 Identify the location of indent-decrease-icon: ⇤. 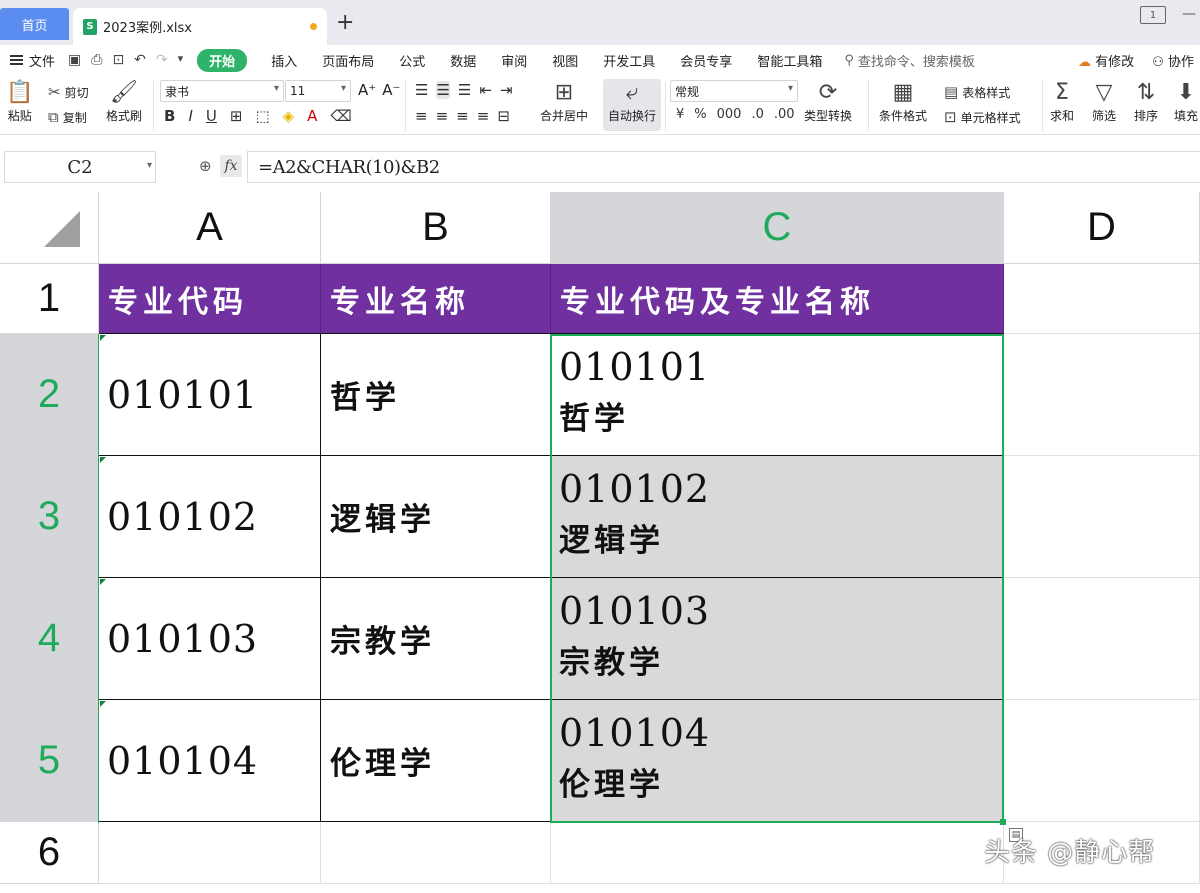
(485, 90).